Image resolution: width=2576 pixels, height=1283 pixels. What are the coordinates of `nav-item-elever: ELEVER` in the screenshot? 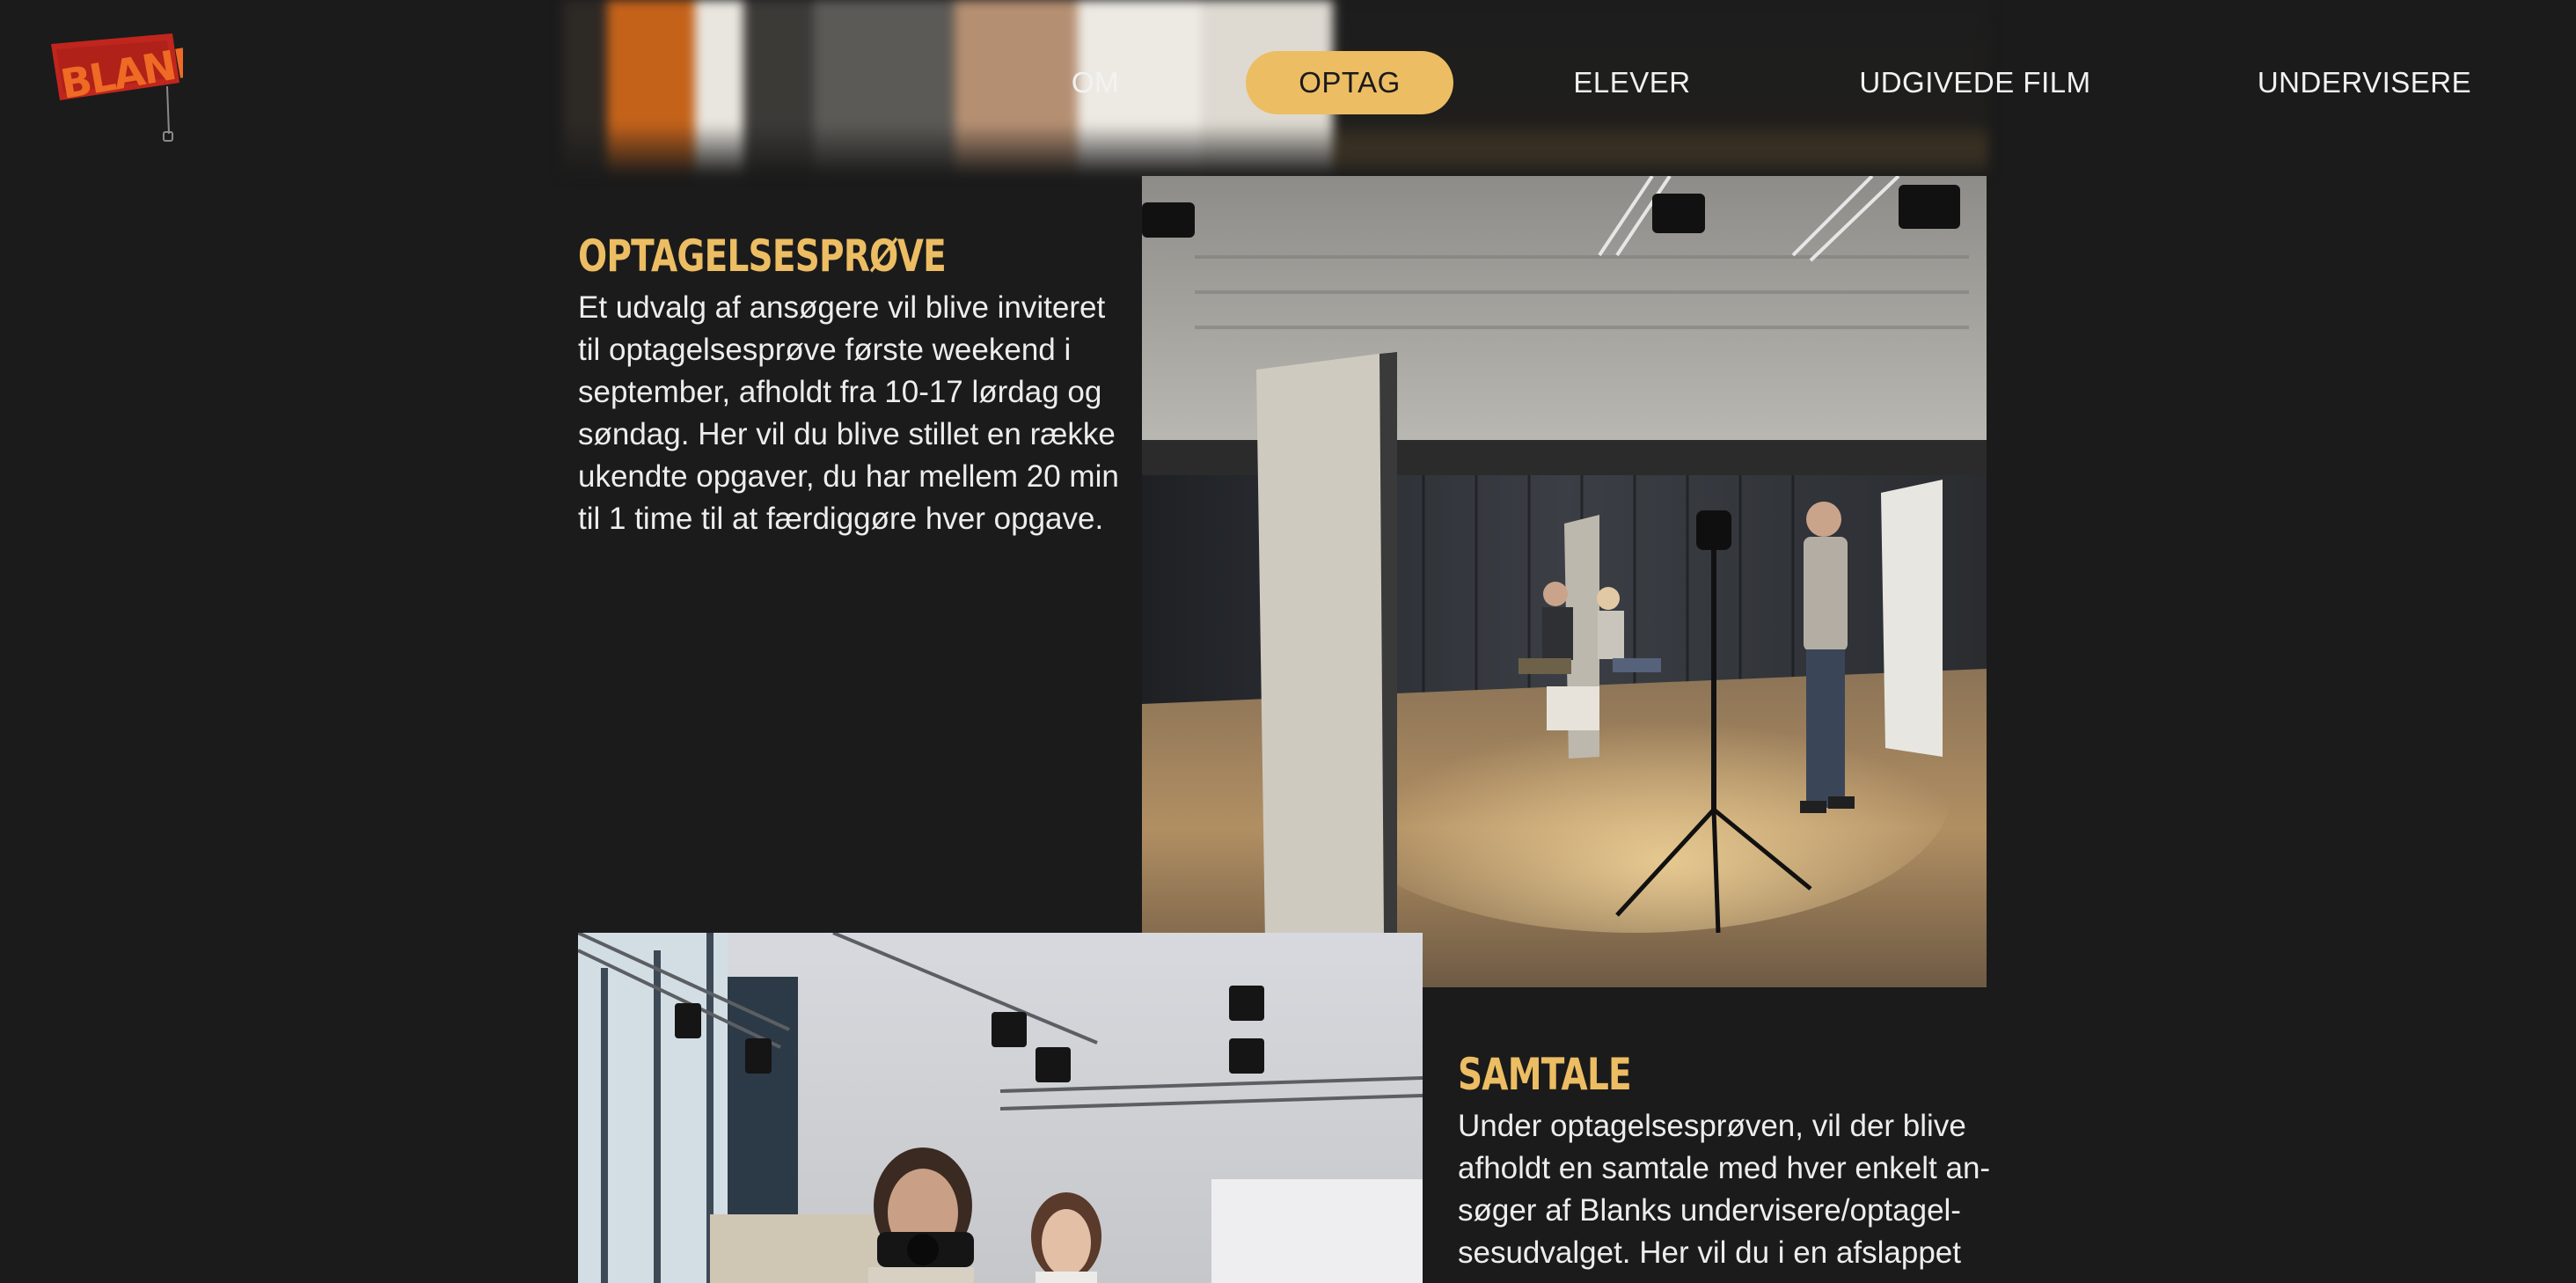 It's located at (1632, 82).